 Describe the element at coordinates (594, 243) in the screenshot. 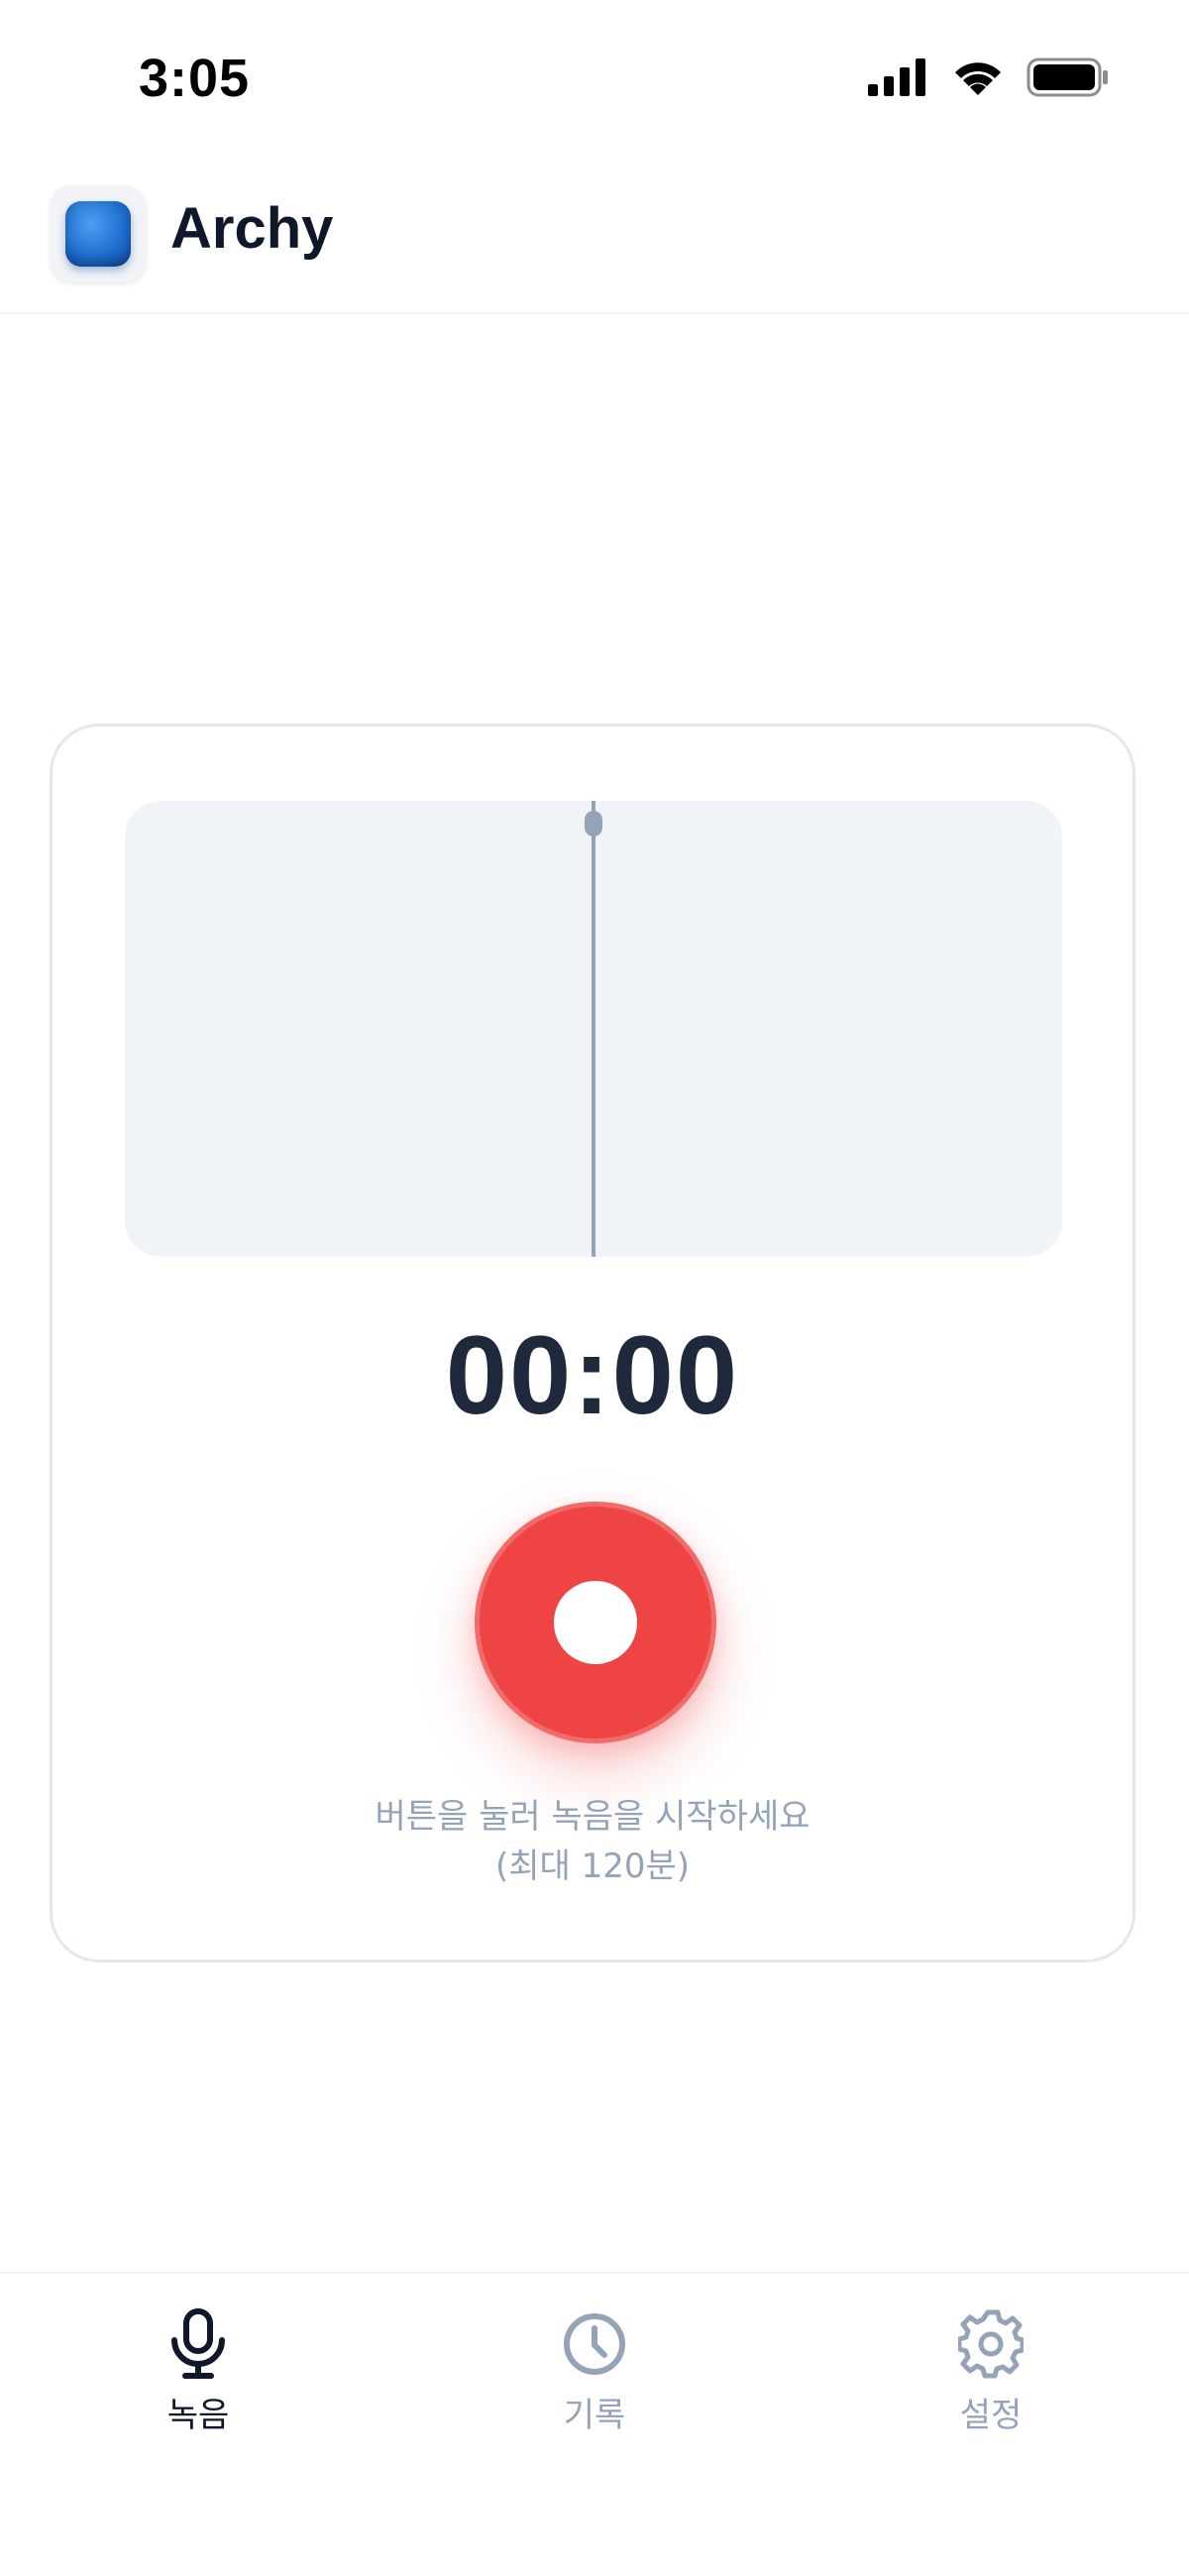

I see `app-header: Archy` at that location.